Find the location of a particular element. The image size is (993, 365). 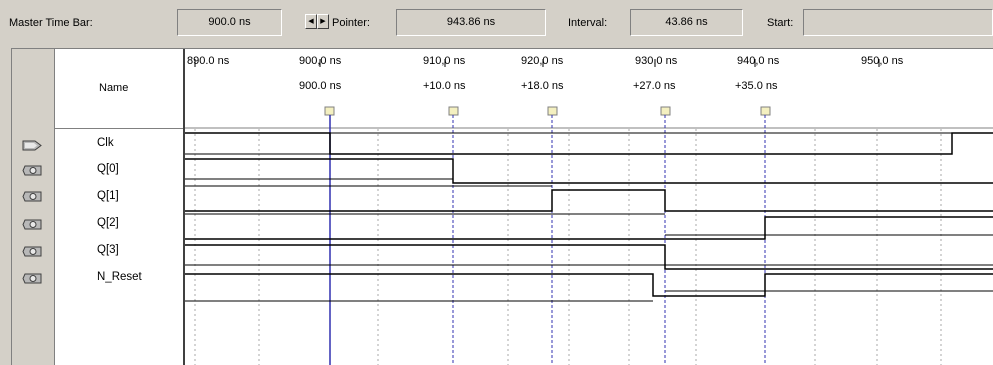

signal-name-q1: Q[1] is located at coordinates (108, 196).